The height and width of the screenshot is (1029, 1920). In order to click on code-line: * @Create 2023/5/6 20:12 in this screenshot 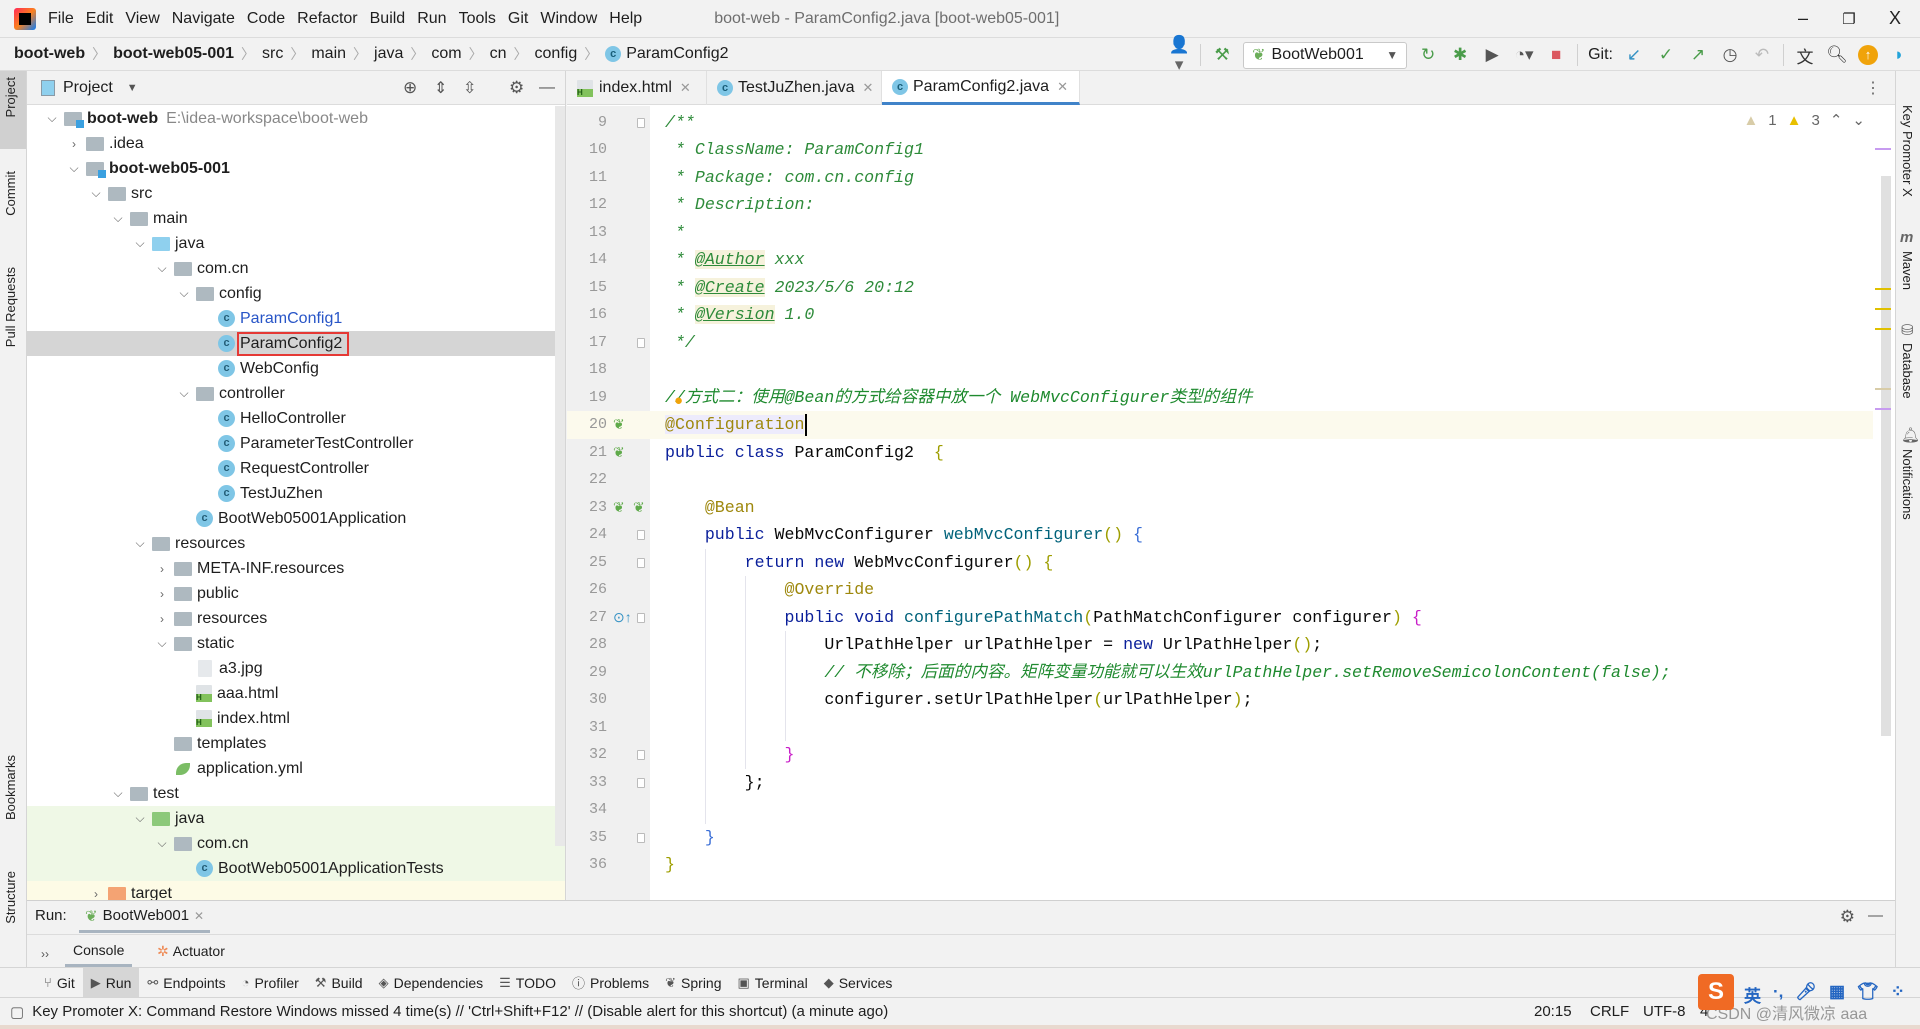, I will do `click(1262, 288)`.